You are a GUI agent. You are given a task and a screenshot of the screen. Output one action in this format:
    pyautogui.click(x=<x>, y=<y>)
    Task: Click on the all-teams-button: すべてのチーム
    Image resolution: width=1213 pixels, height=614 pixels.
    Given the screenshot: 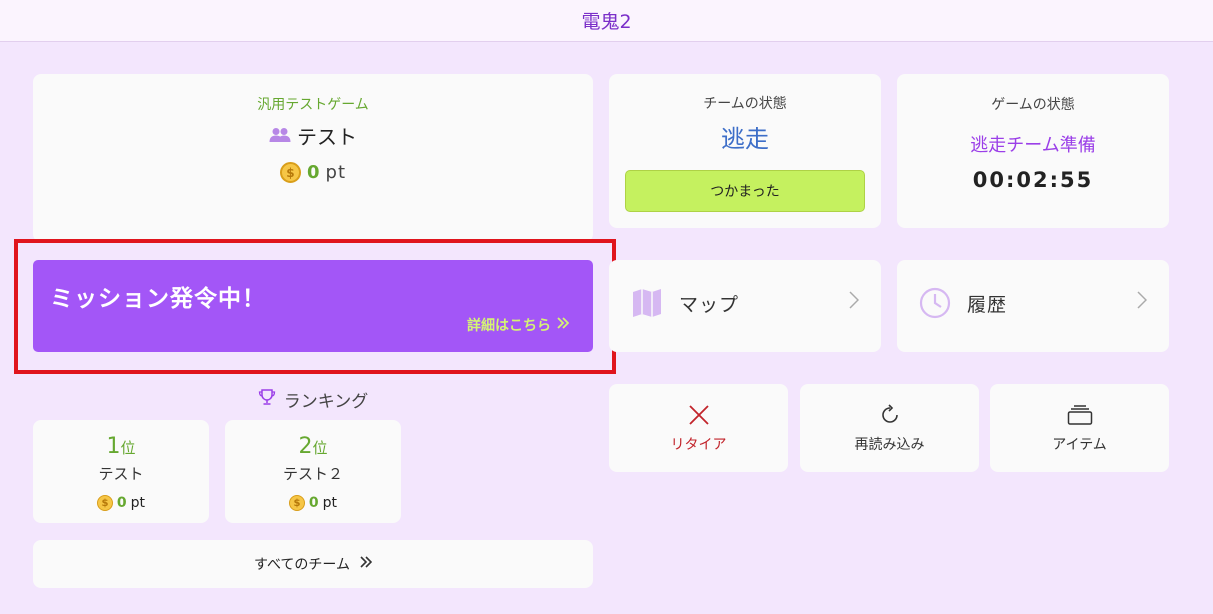 What is the action you would take?
    pyautogui.click(x=313, y=564)
    